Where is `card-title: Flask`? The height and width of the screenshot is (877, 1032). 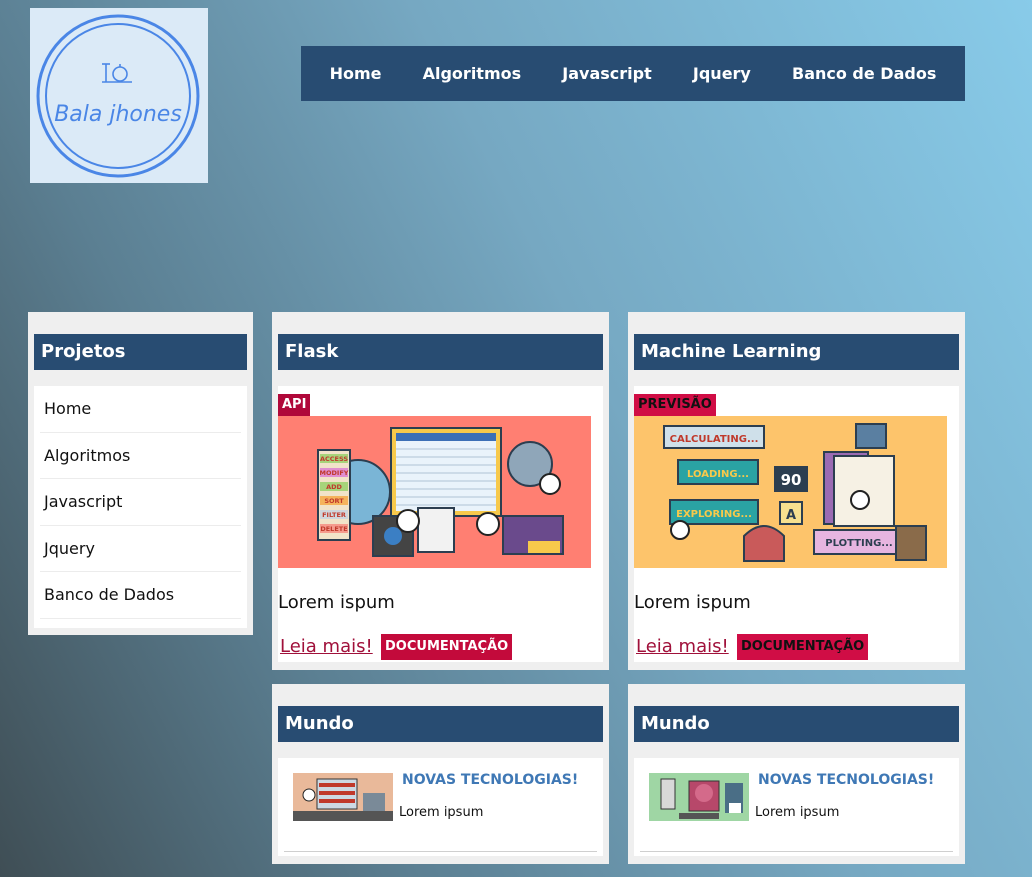 card-title: Flask is located at coordinates (440, 352).